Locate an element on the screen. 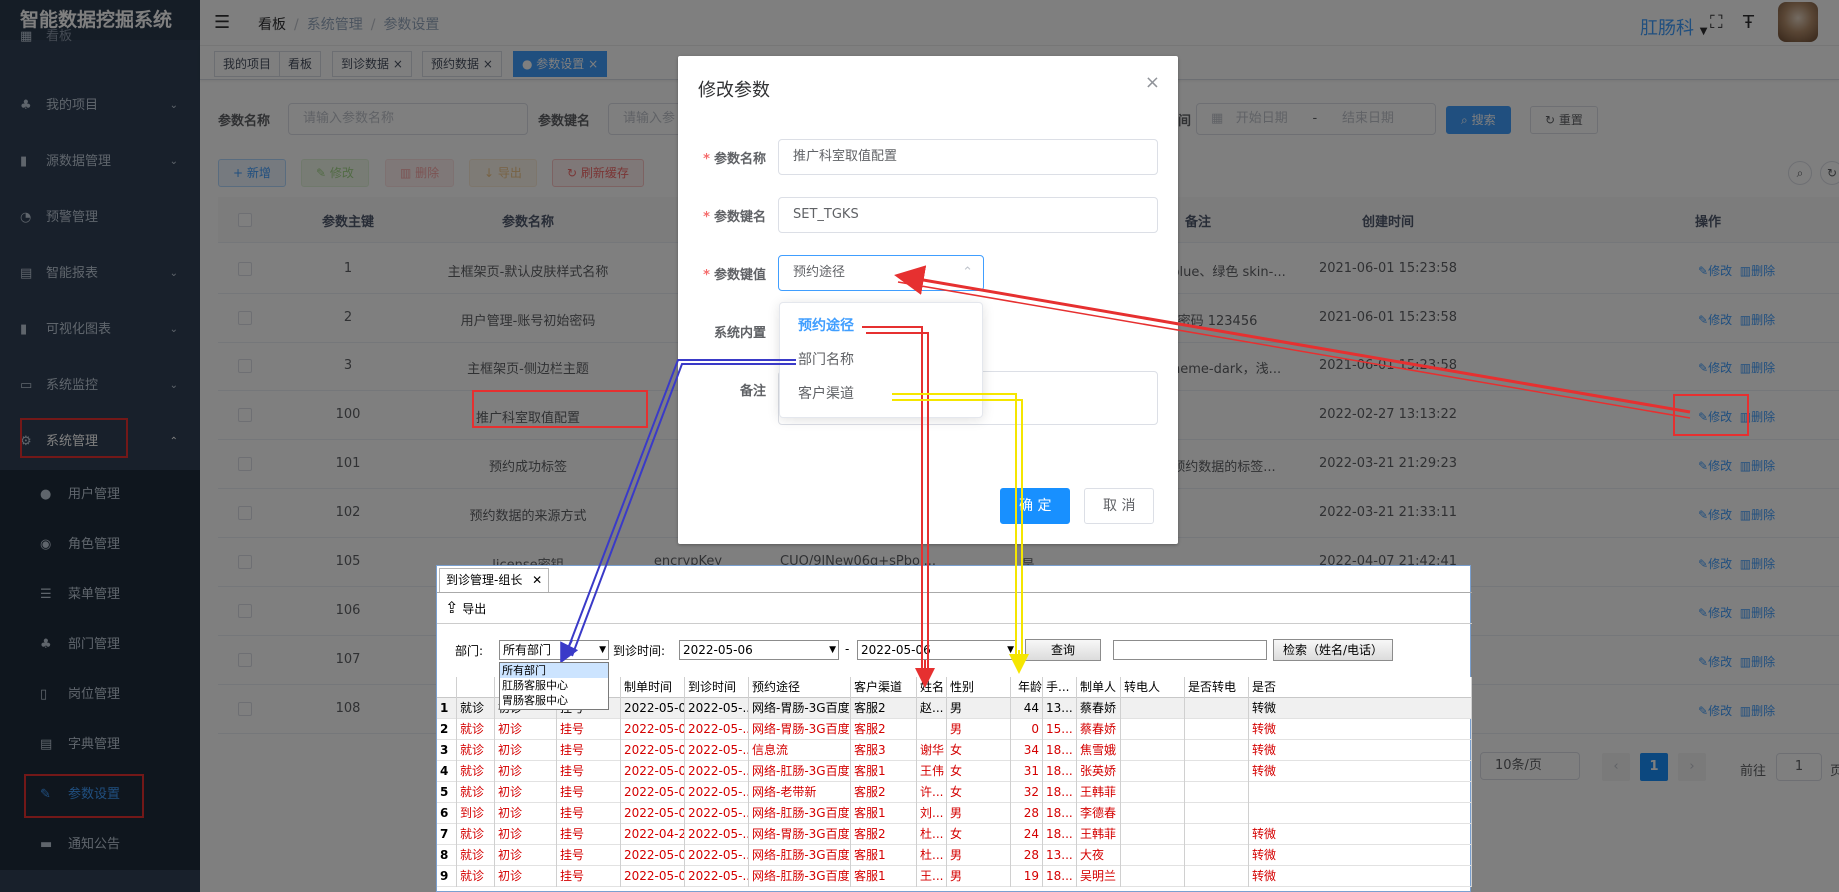 The height and width of the screenshot is (892, 1839). grid-header-cell: 姓名 is located at coordinates (932, 687).